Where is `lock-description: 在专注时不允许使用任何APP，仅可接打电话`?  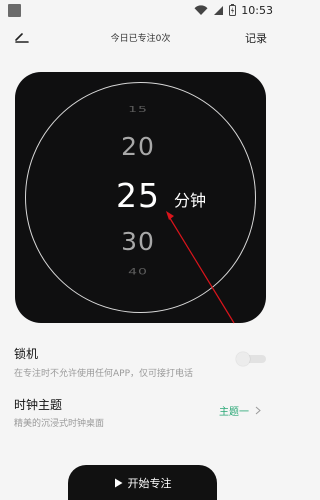 lock-description: 在专注时不允许使用任何APP，仅可接打电话 is located at coordinates (104, 374).